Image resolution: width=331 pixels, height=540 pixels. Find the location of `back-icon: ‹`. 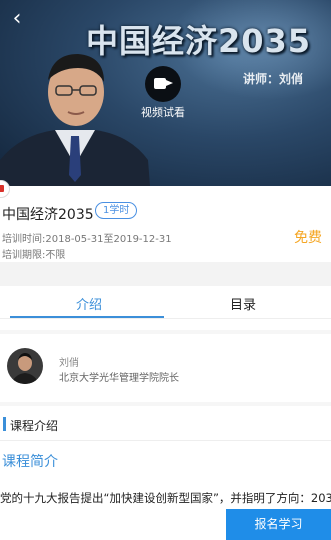

back-icon: ‹ is located at coordinates (17, 19).